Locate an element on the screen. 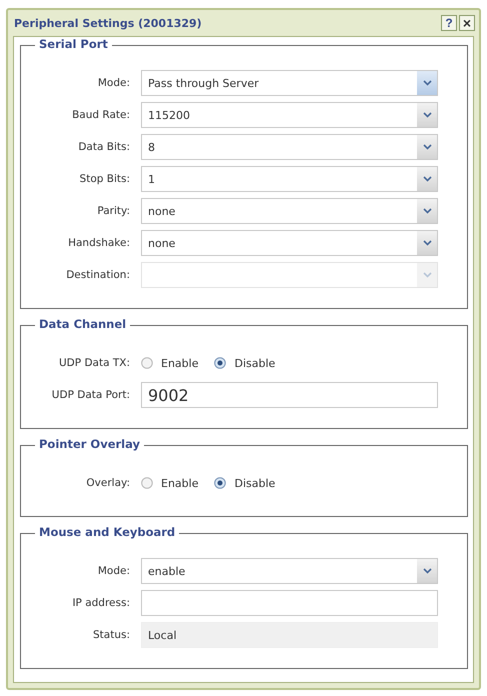  field-label: UDP Data TX: is located at coordinates (94, 363).